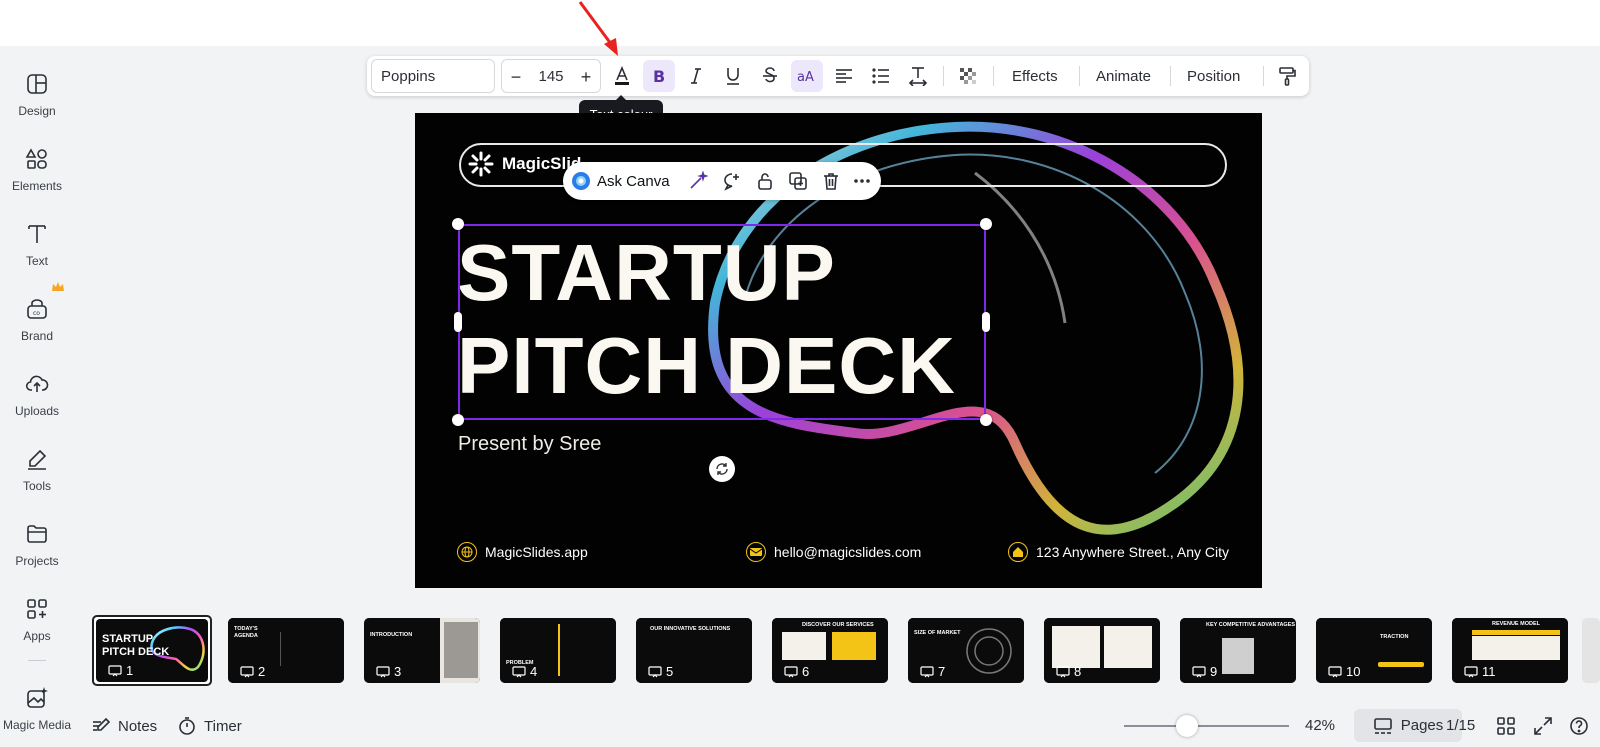 This screenshot has width=1600, height=747. What do you see at coordinates (732, 181) in the screenshot?
I see `add-comment-button` at bounding box center [732, 181].